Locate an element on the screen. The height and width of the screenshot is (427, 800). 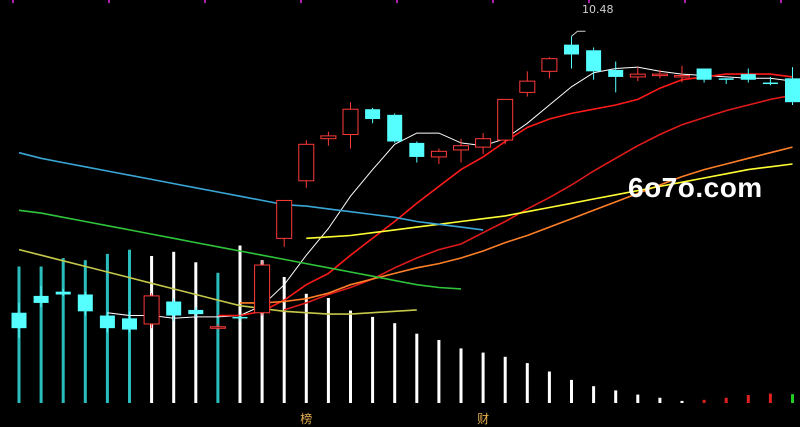
max-price-label: 10.48 is located at coordinates (598, 9).